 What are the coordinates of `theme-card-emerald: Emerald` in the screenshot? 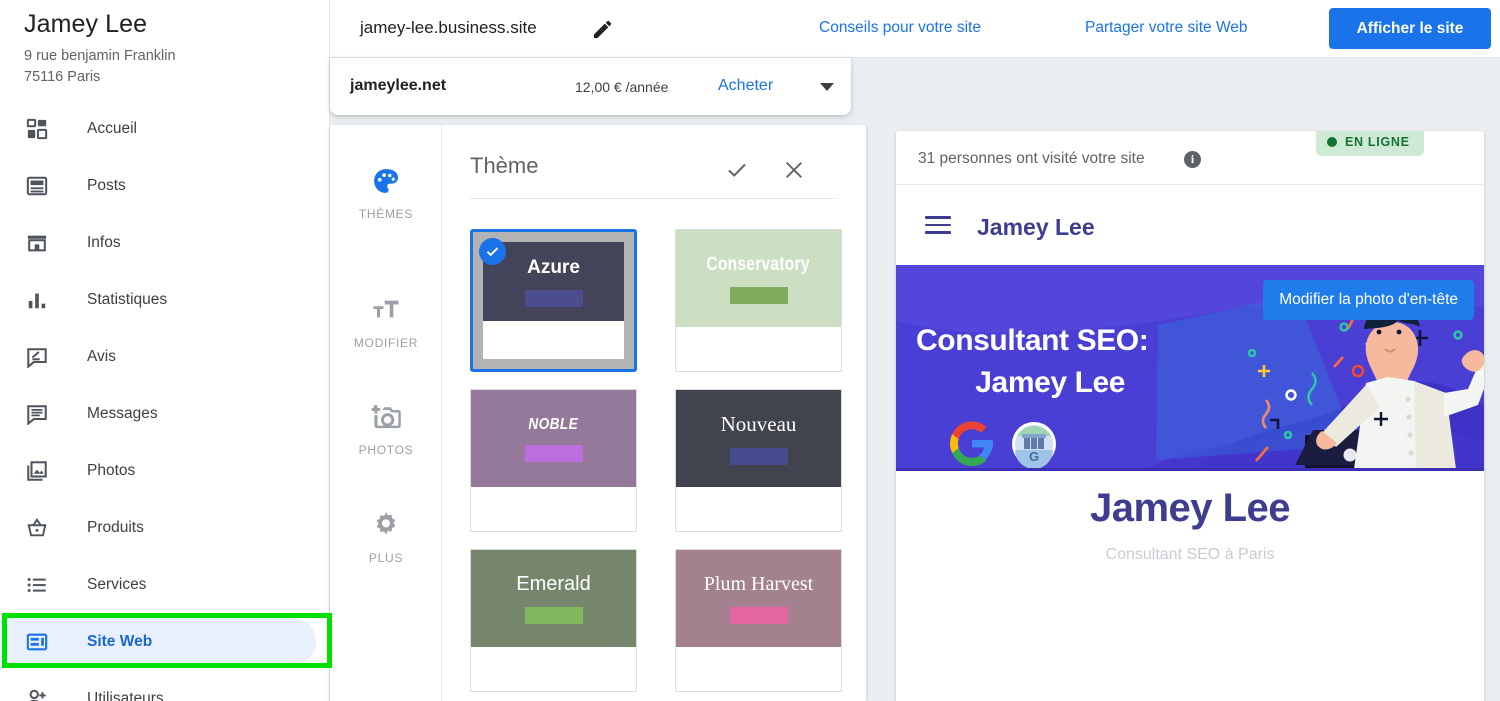 It's located at (553, 620).